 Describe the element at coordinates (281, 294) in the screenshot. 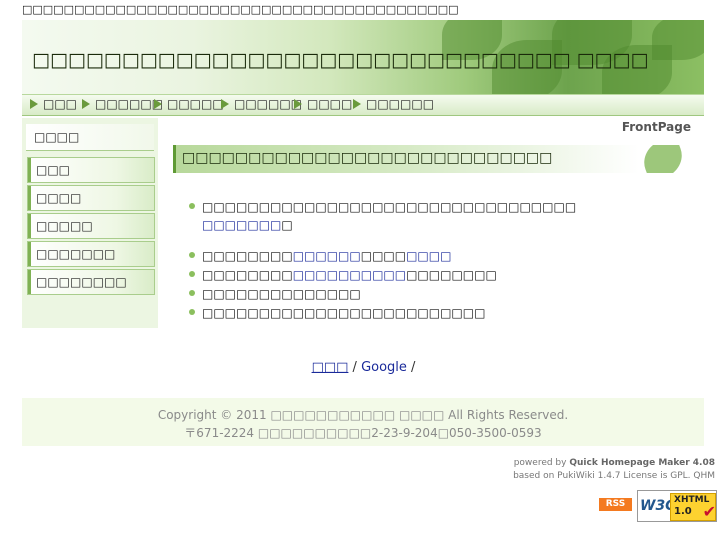

I see `list-item-text: □□□□□□□□□□□□□□` at that location.